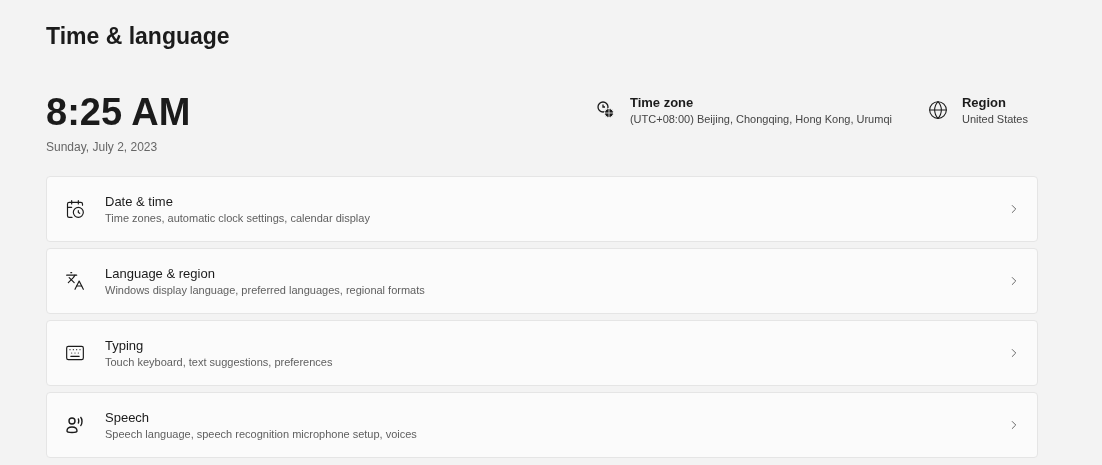 This screenshot has height=465, width=1102. Describe the element at coordinates (605, 110) in the screenshot. I see `clock-globe-icon` at that location.